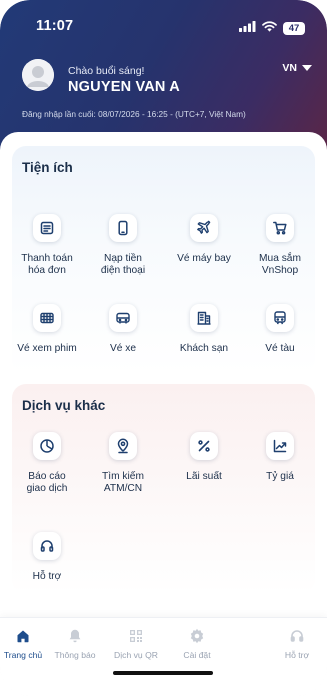 This screenshot has width=327, height=696. What do you see at coordinates (123, 318) in the screenshot?
I see `bus-icon` at bounding box center [123, 318].